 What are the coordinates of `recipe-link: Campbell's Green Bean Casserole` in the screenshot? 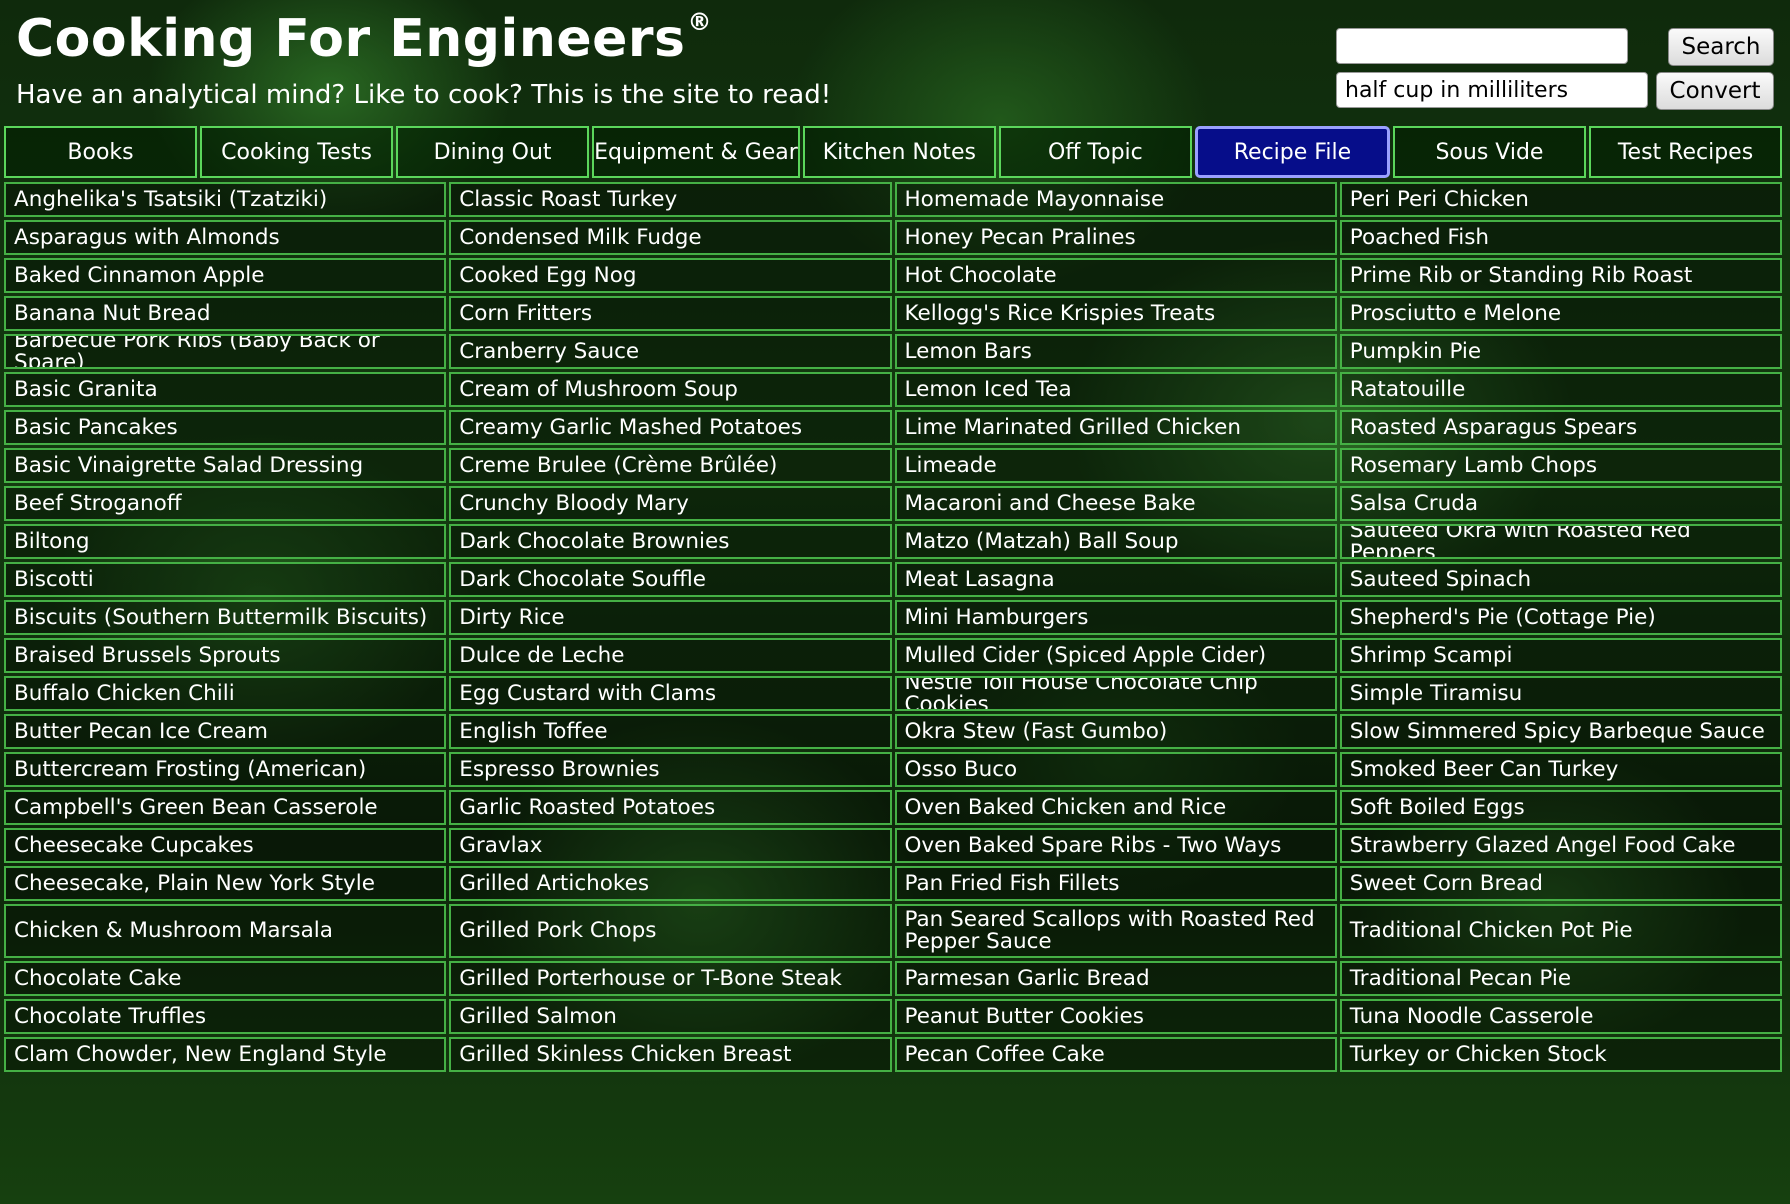 It's located at (225, 807).